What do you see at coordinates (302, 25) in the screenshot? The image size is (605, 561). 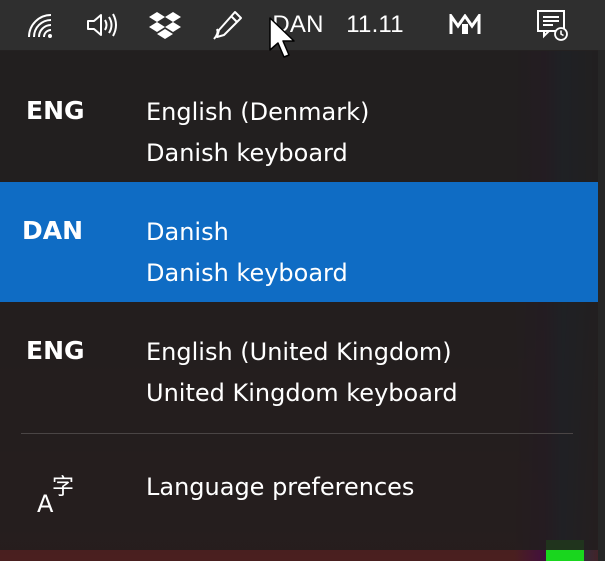 I see `taskbar: DAN 11.11` at bounding box center [302, 25].